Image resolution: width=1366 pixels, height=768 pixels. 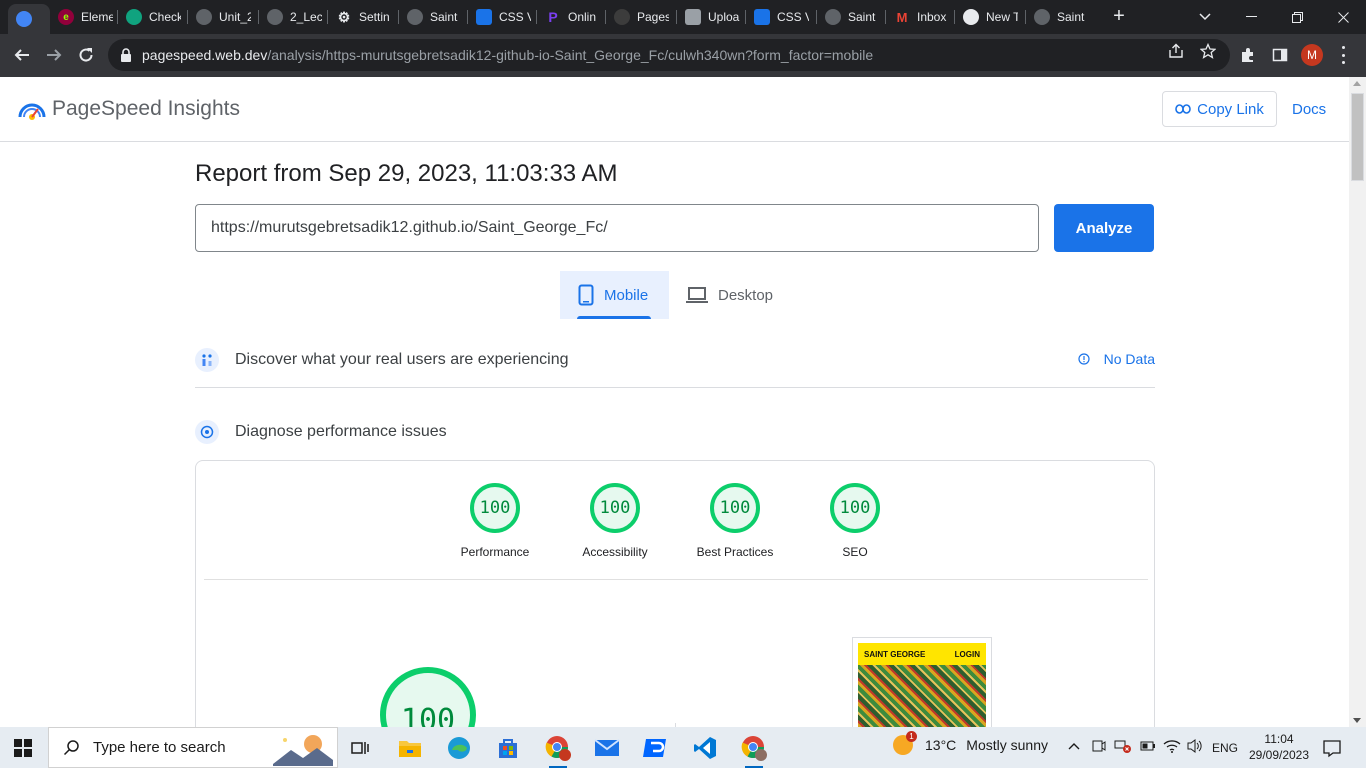 I want to click on copy-link-button: Copy Link, so click(x=1219, y=109).